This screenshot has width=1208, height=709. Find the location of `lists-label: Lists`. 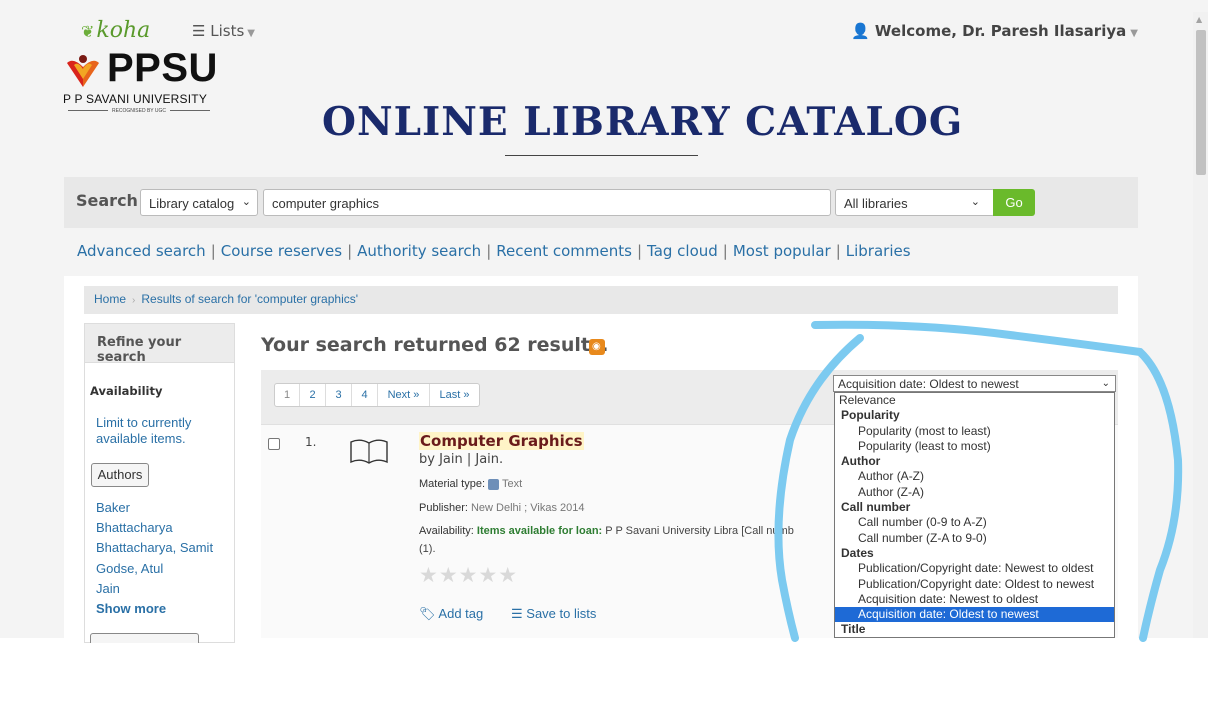

lists-label: Lists is located at coordinates (227, 31).